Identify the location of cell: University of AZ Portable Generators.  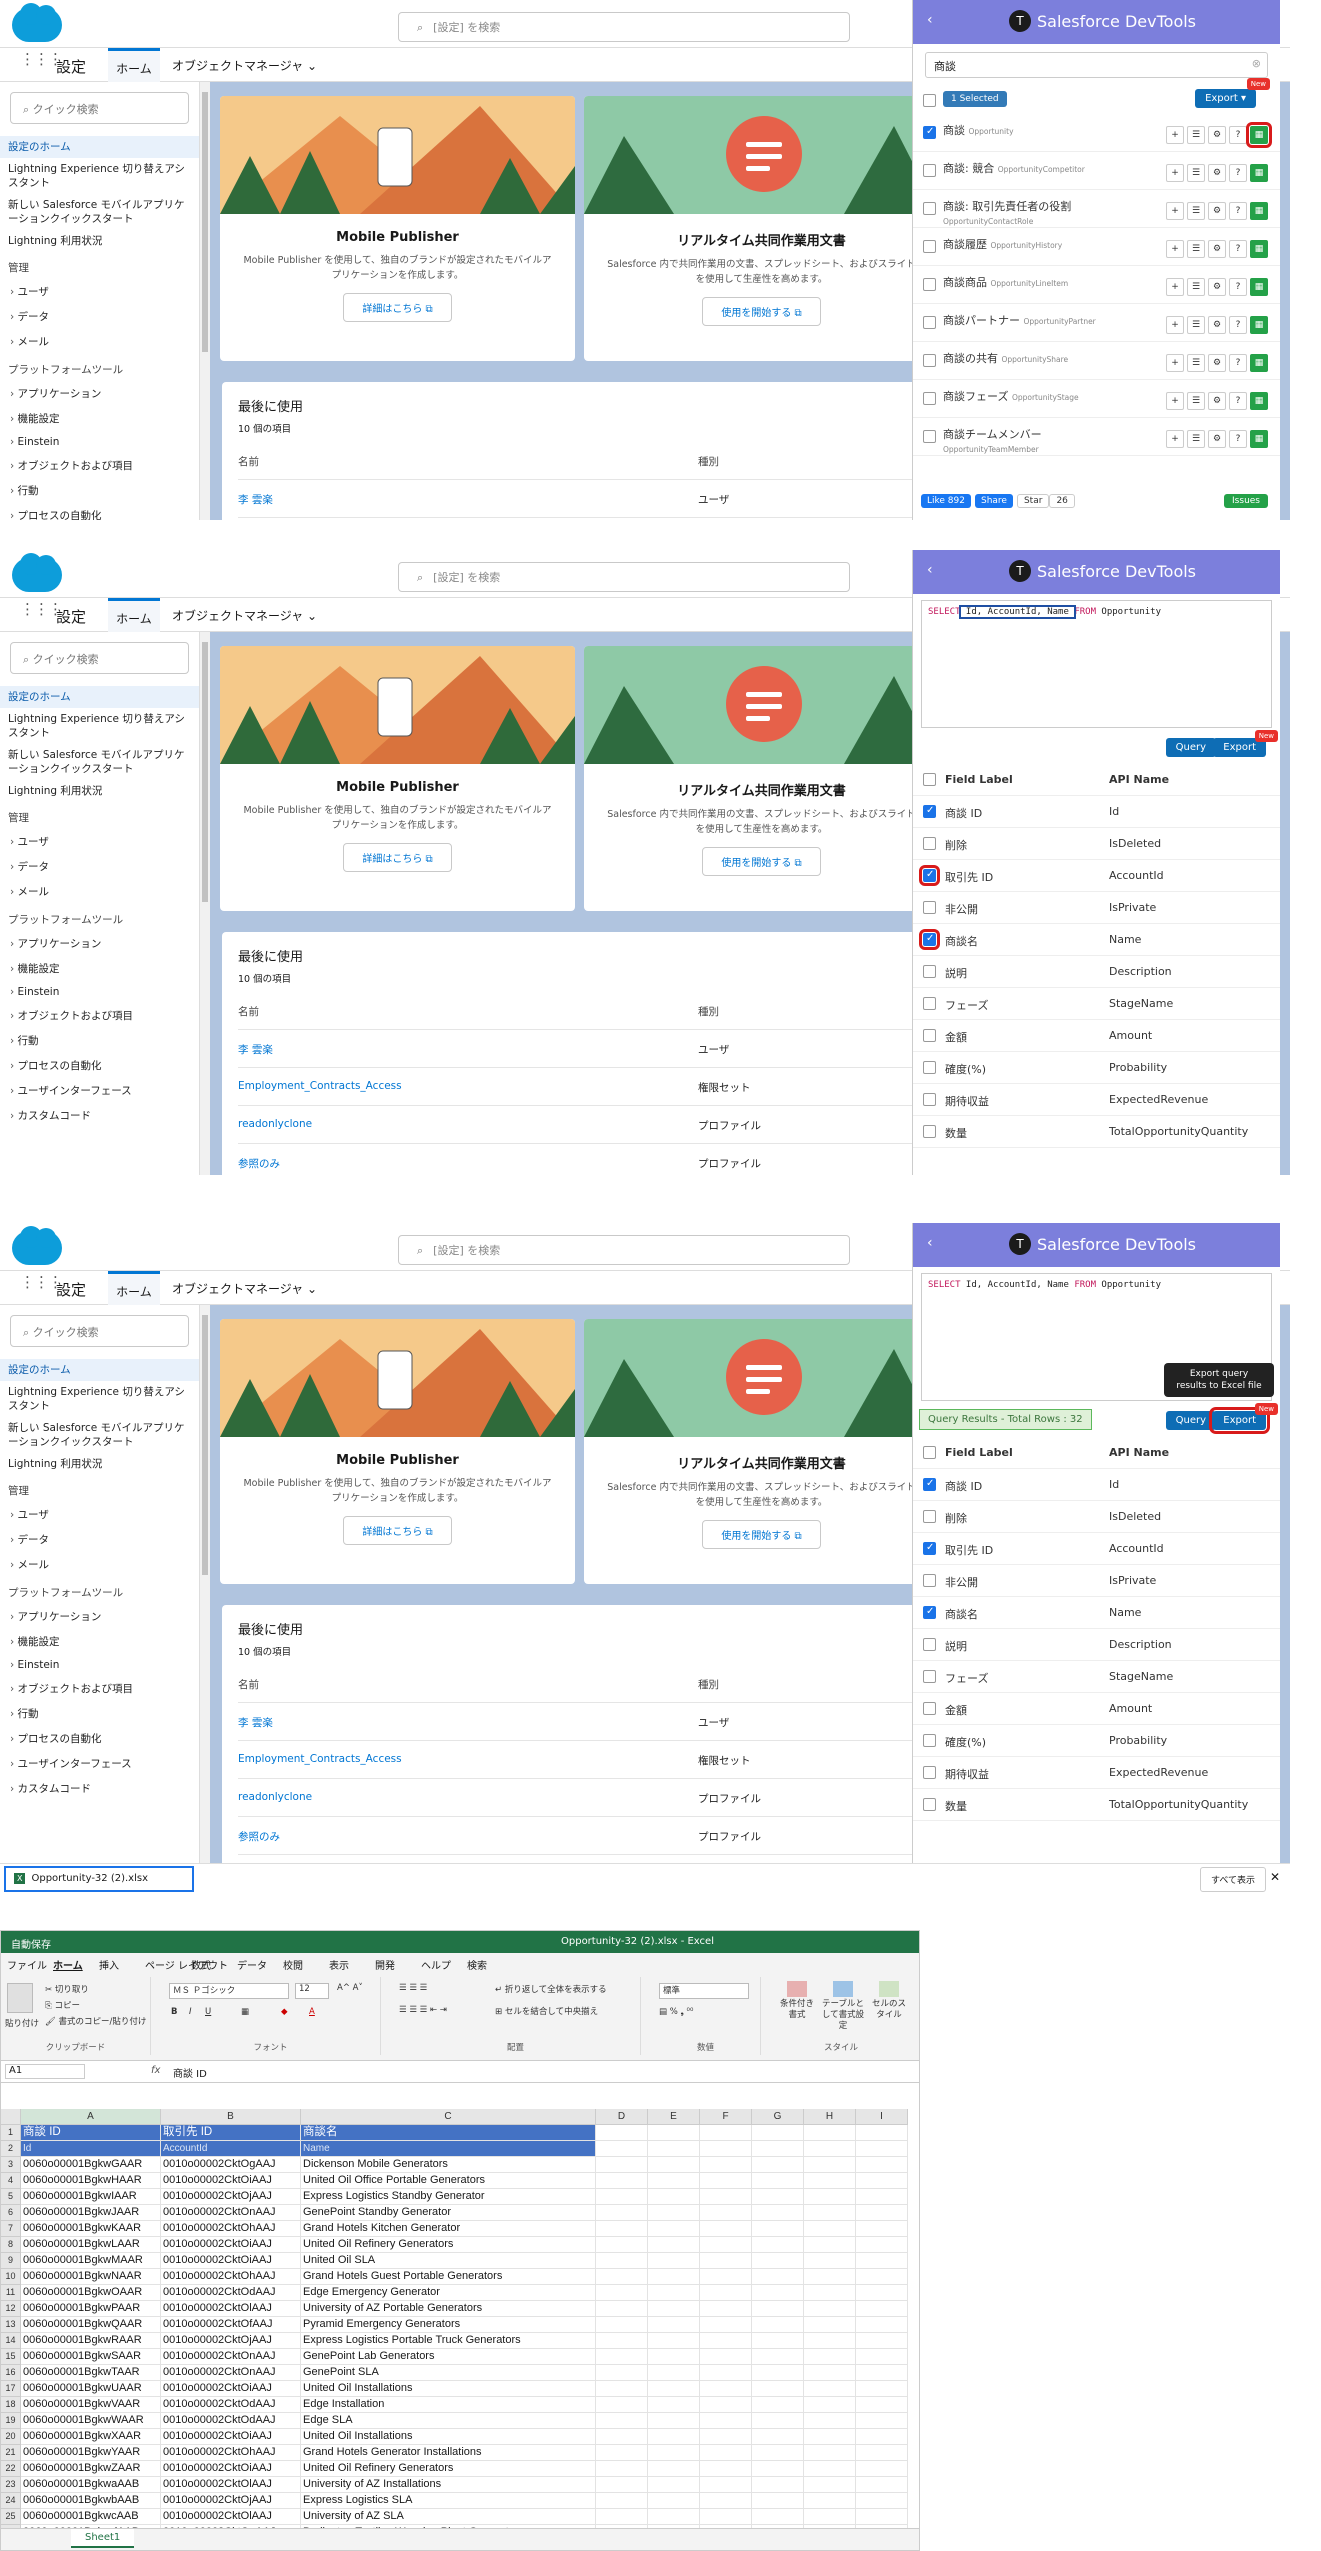
(448, 2309).